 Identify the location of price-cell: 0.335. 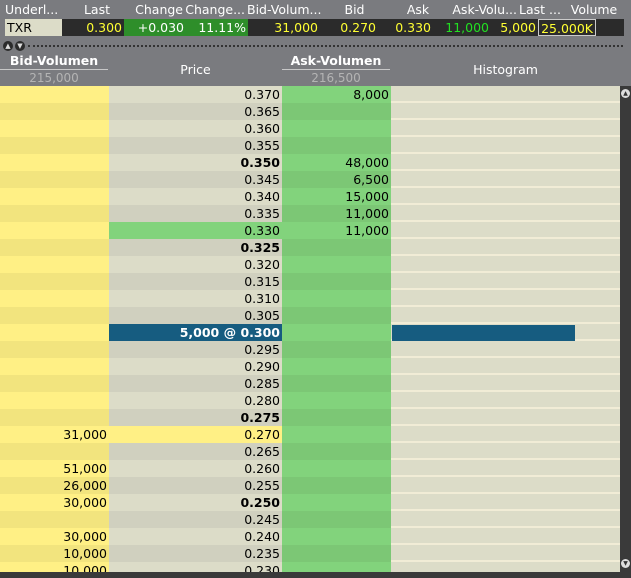
(195, 213).